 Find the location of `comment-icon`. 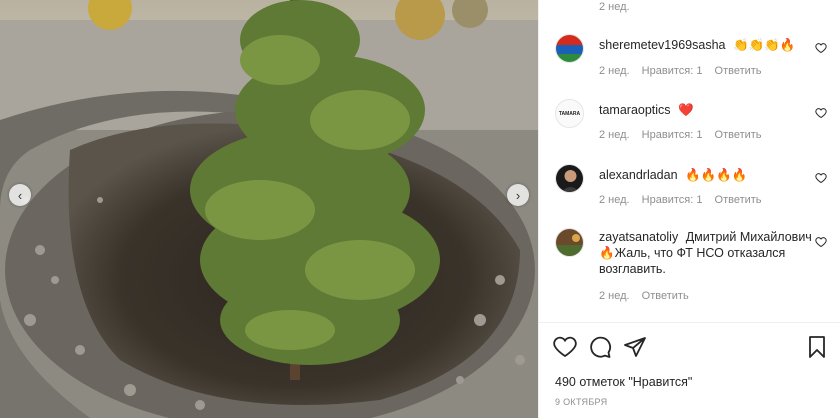

comment-icon is located at coordinates (600, 347).